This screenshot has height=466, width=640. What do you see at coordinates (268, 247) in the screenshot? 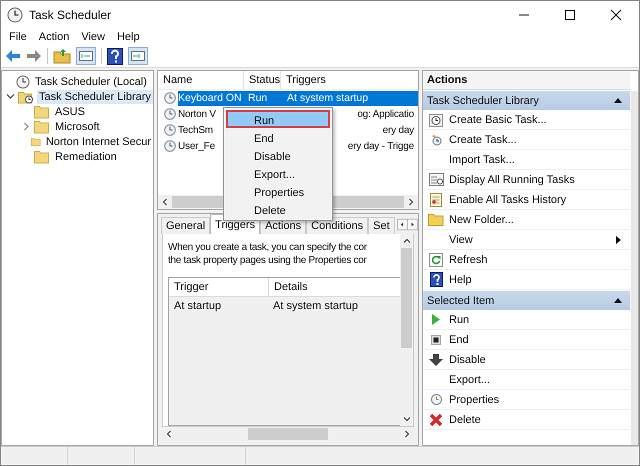
I see `description-text: When you create a task, you can specify the cor` at bounding box center [268, 247].